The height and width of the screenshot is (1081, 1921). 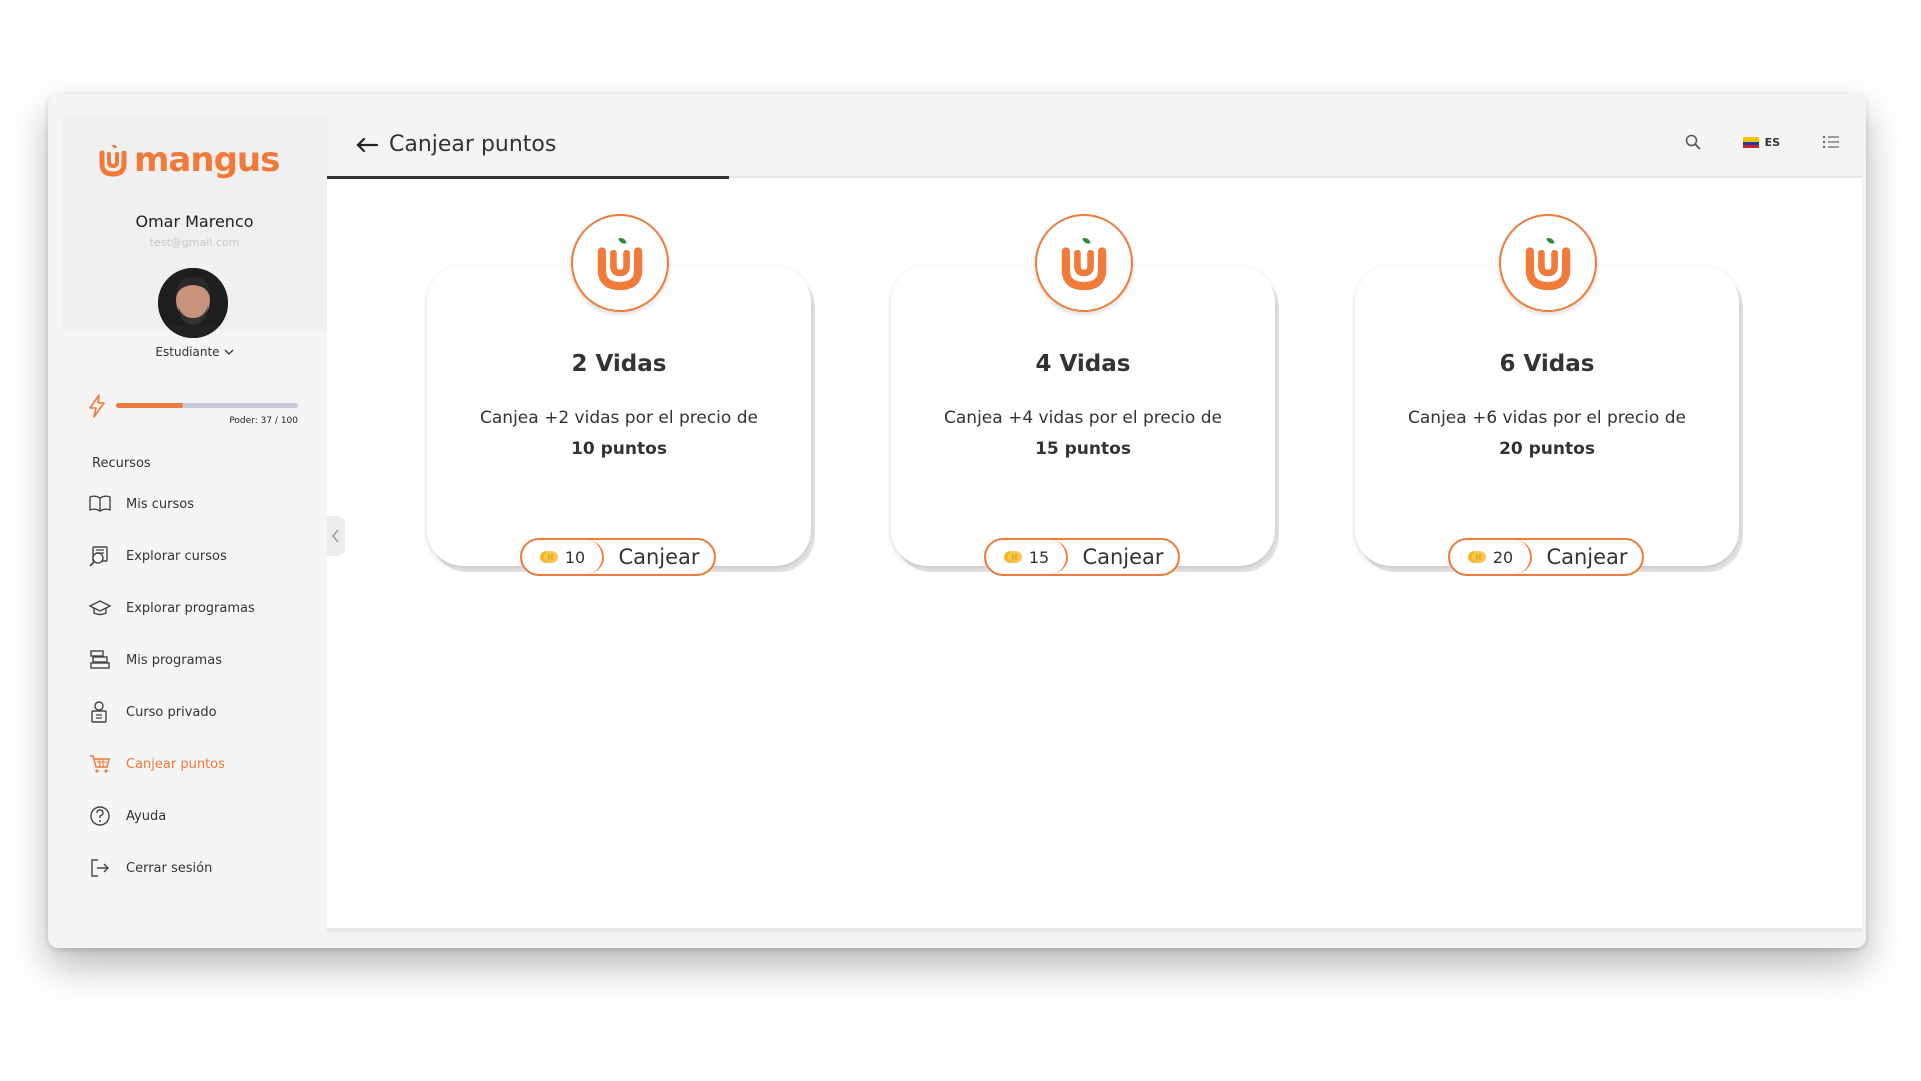 What do you see at coordinates (473, 144) in the screenshot?
I see `page-title: Canjear puntos` at bounding box center [473, 144].